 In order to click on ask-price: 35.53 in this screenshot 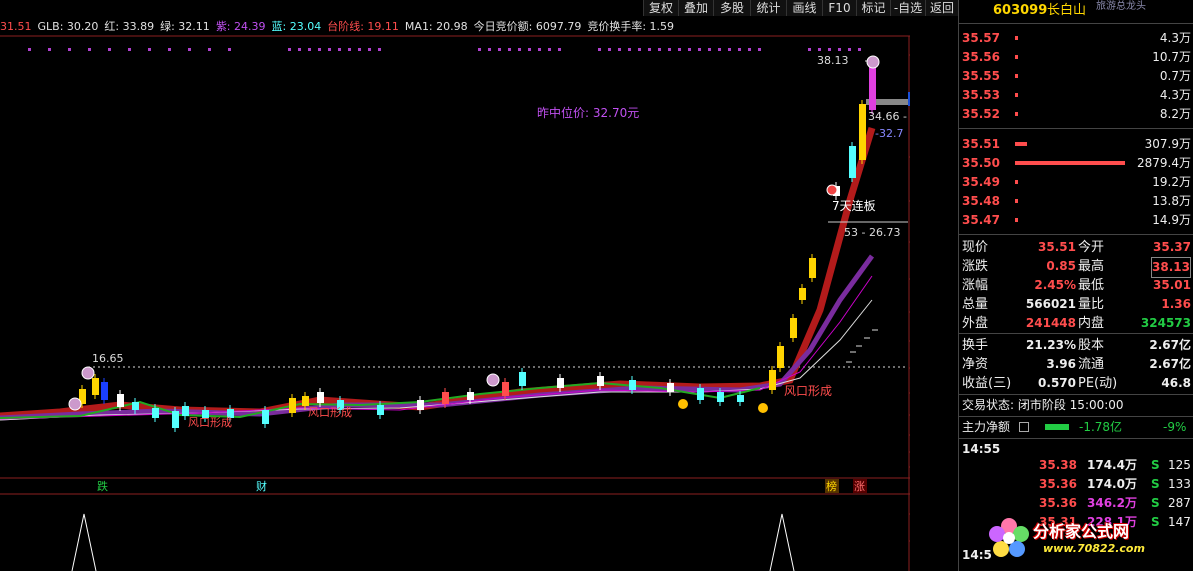, I will do `click(981, 95)`.